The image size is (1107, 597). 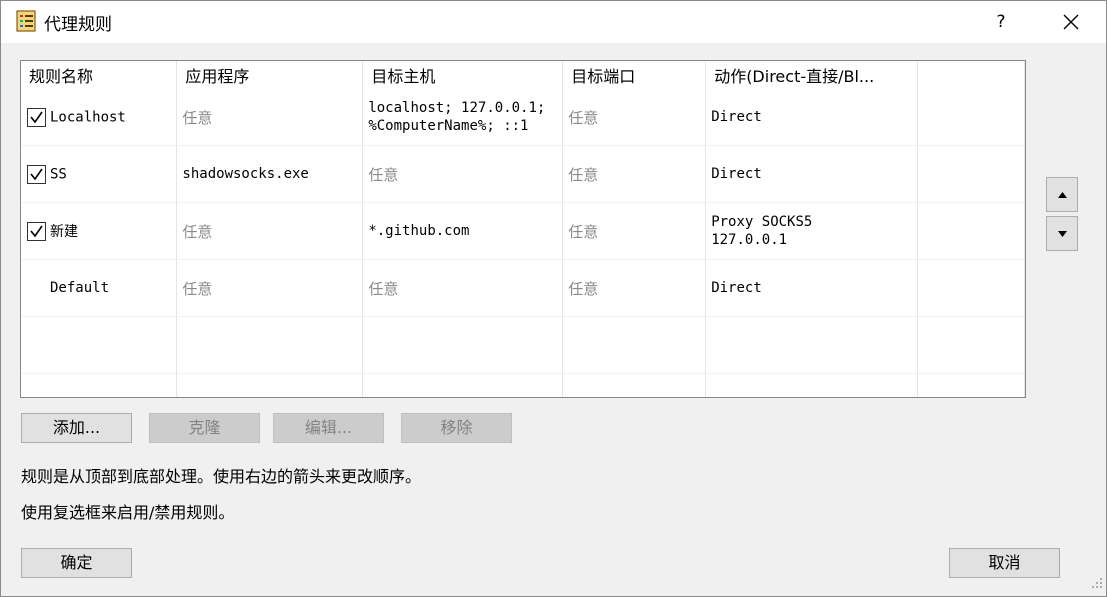 What do you see at coordinates (523, 288) in the screenshot?
I see `table-row: Default 任意 任意 任意 Direct` at bounding box center [523, 288].